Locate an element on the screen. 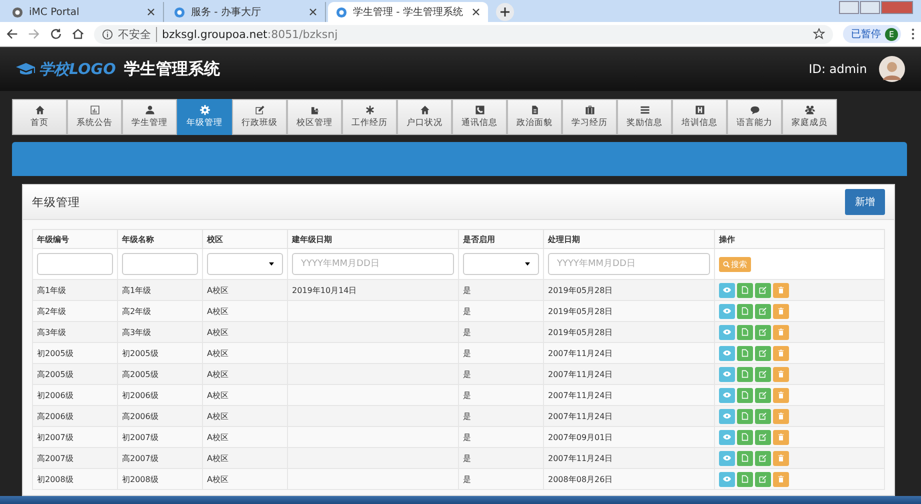  info-icon is located at coordinates (107, 34).